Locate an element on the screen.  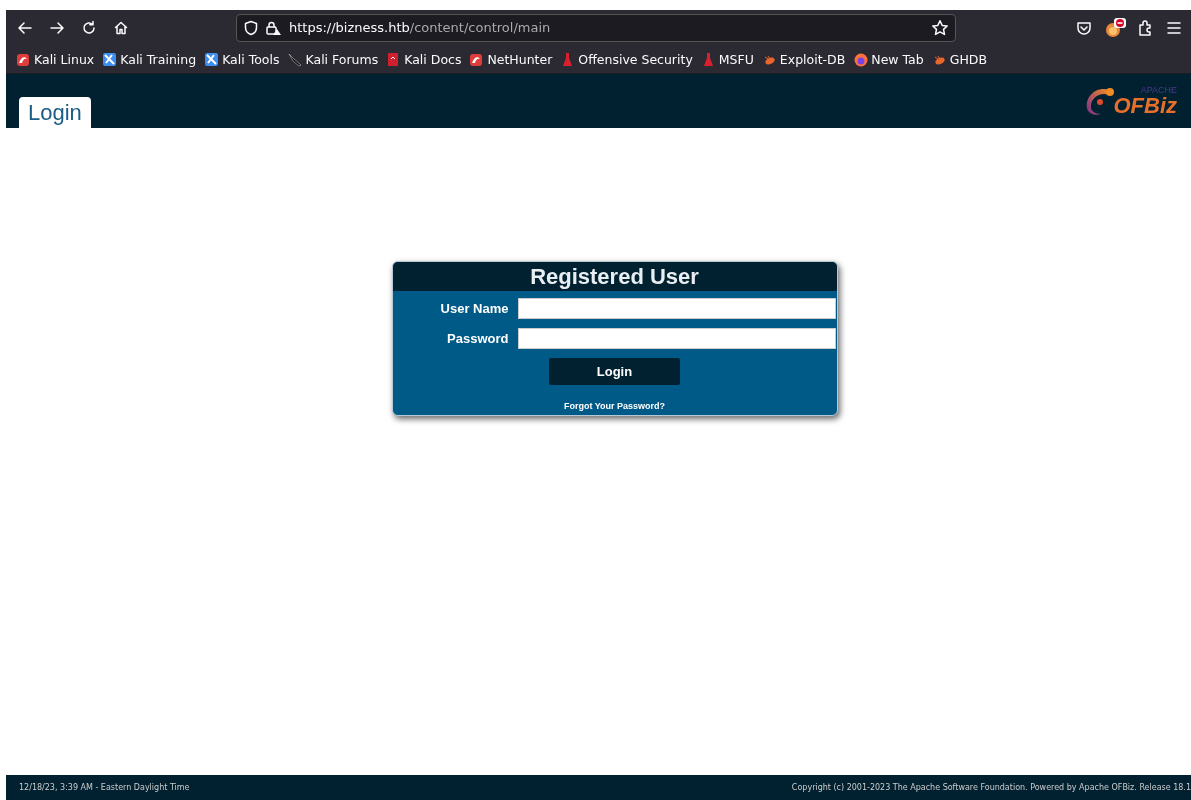
bookmark-item: Offensive Security is located at coordinates (626, 59).